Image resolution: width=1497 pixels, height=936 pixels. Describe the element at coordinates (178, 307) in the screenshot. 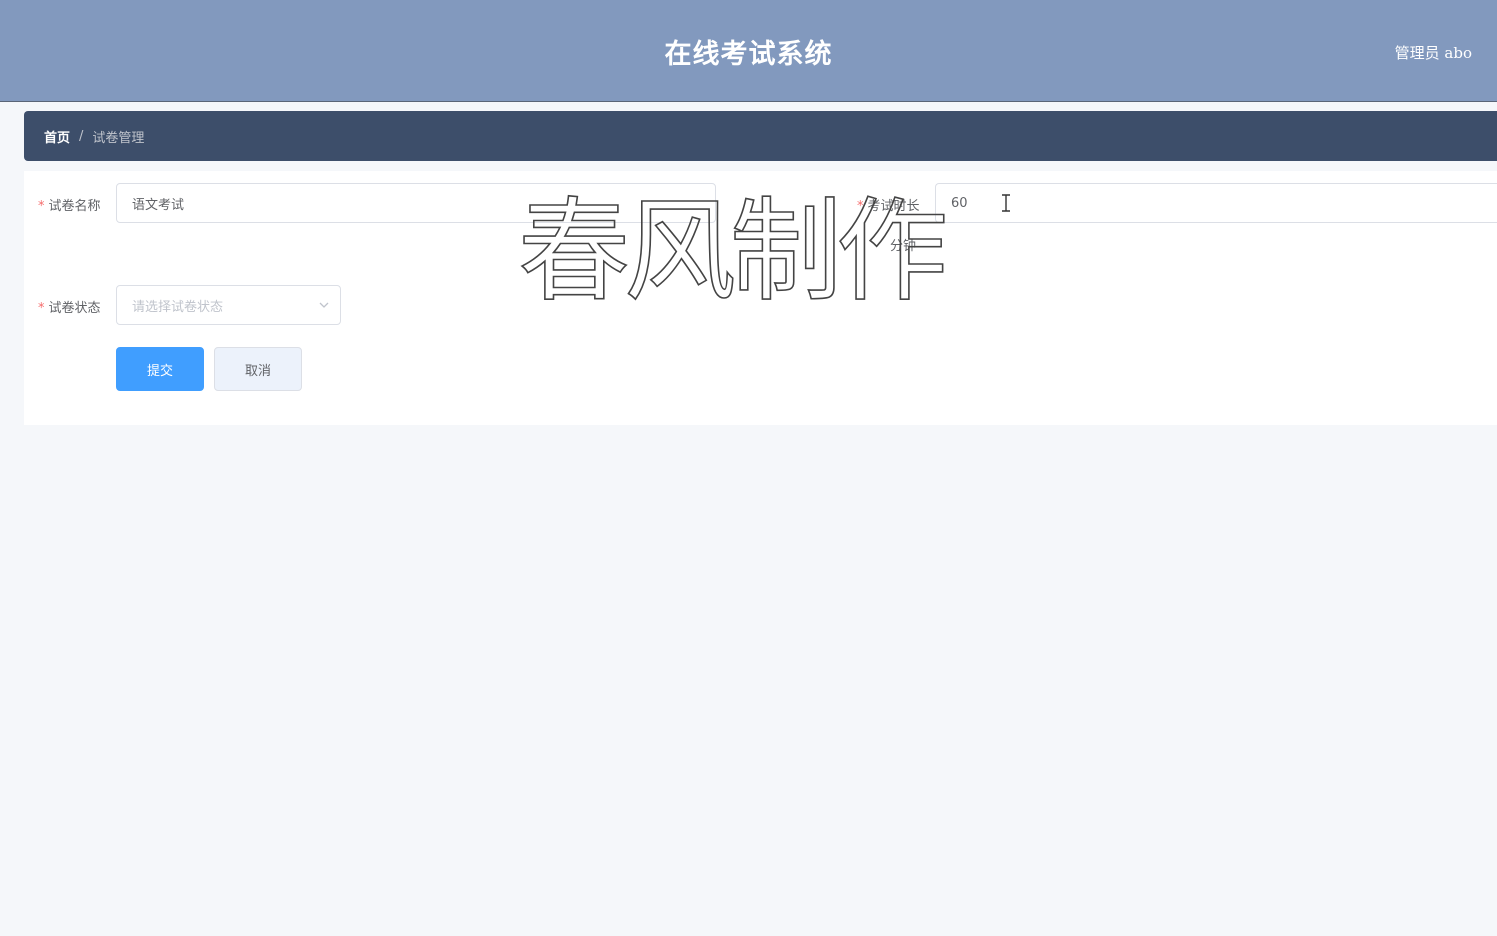

I see `status-placeholder: 请选择试卷状态` at that location.